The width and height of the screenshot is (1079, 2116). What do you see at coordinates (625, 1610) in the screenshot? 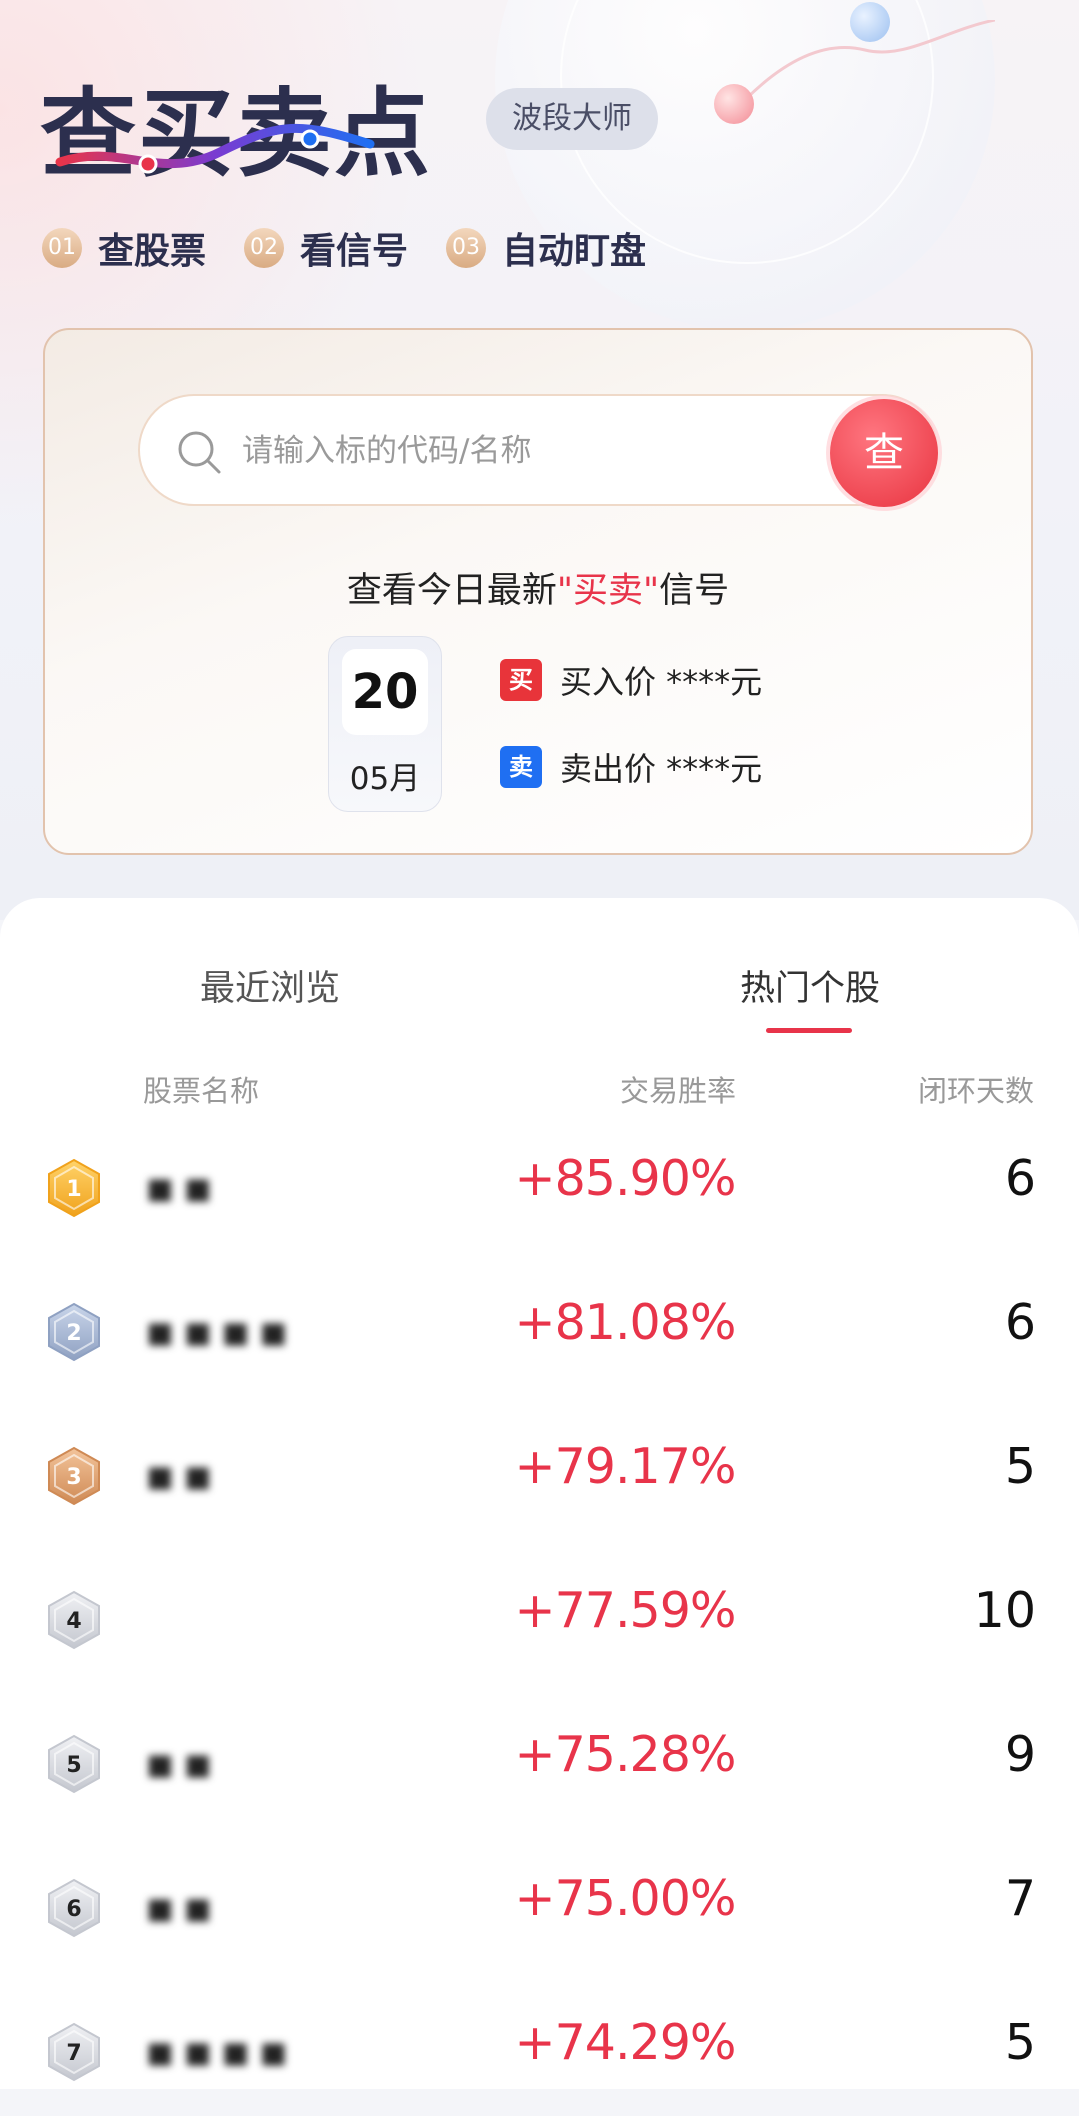
I see `win-rate: +77.59%` at bounding box center [625, 1610].